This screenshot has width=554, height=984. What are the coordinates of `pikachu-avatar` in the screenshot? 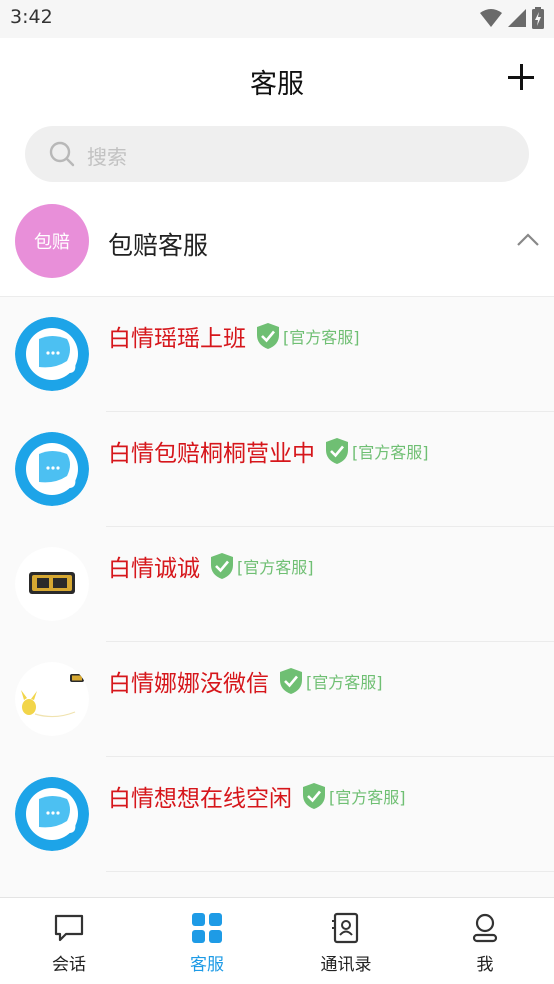 It's located at (52, 699).